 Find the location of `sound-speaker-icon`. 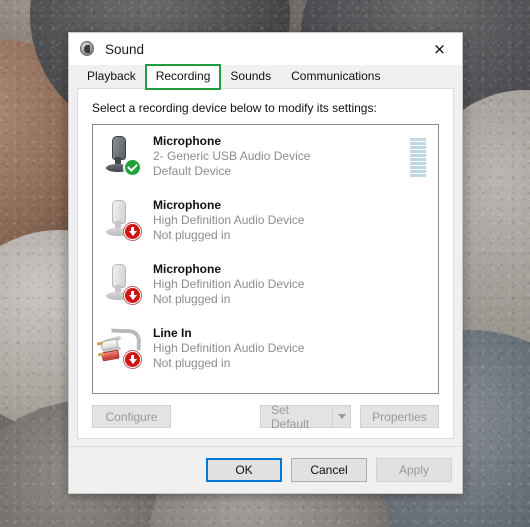

sound-speaker-icon is located at coordinates (87, 49).